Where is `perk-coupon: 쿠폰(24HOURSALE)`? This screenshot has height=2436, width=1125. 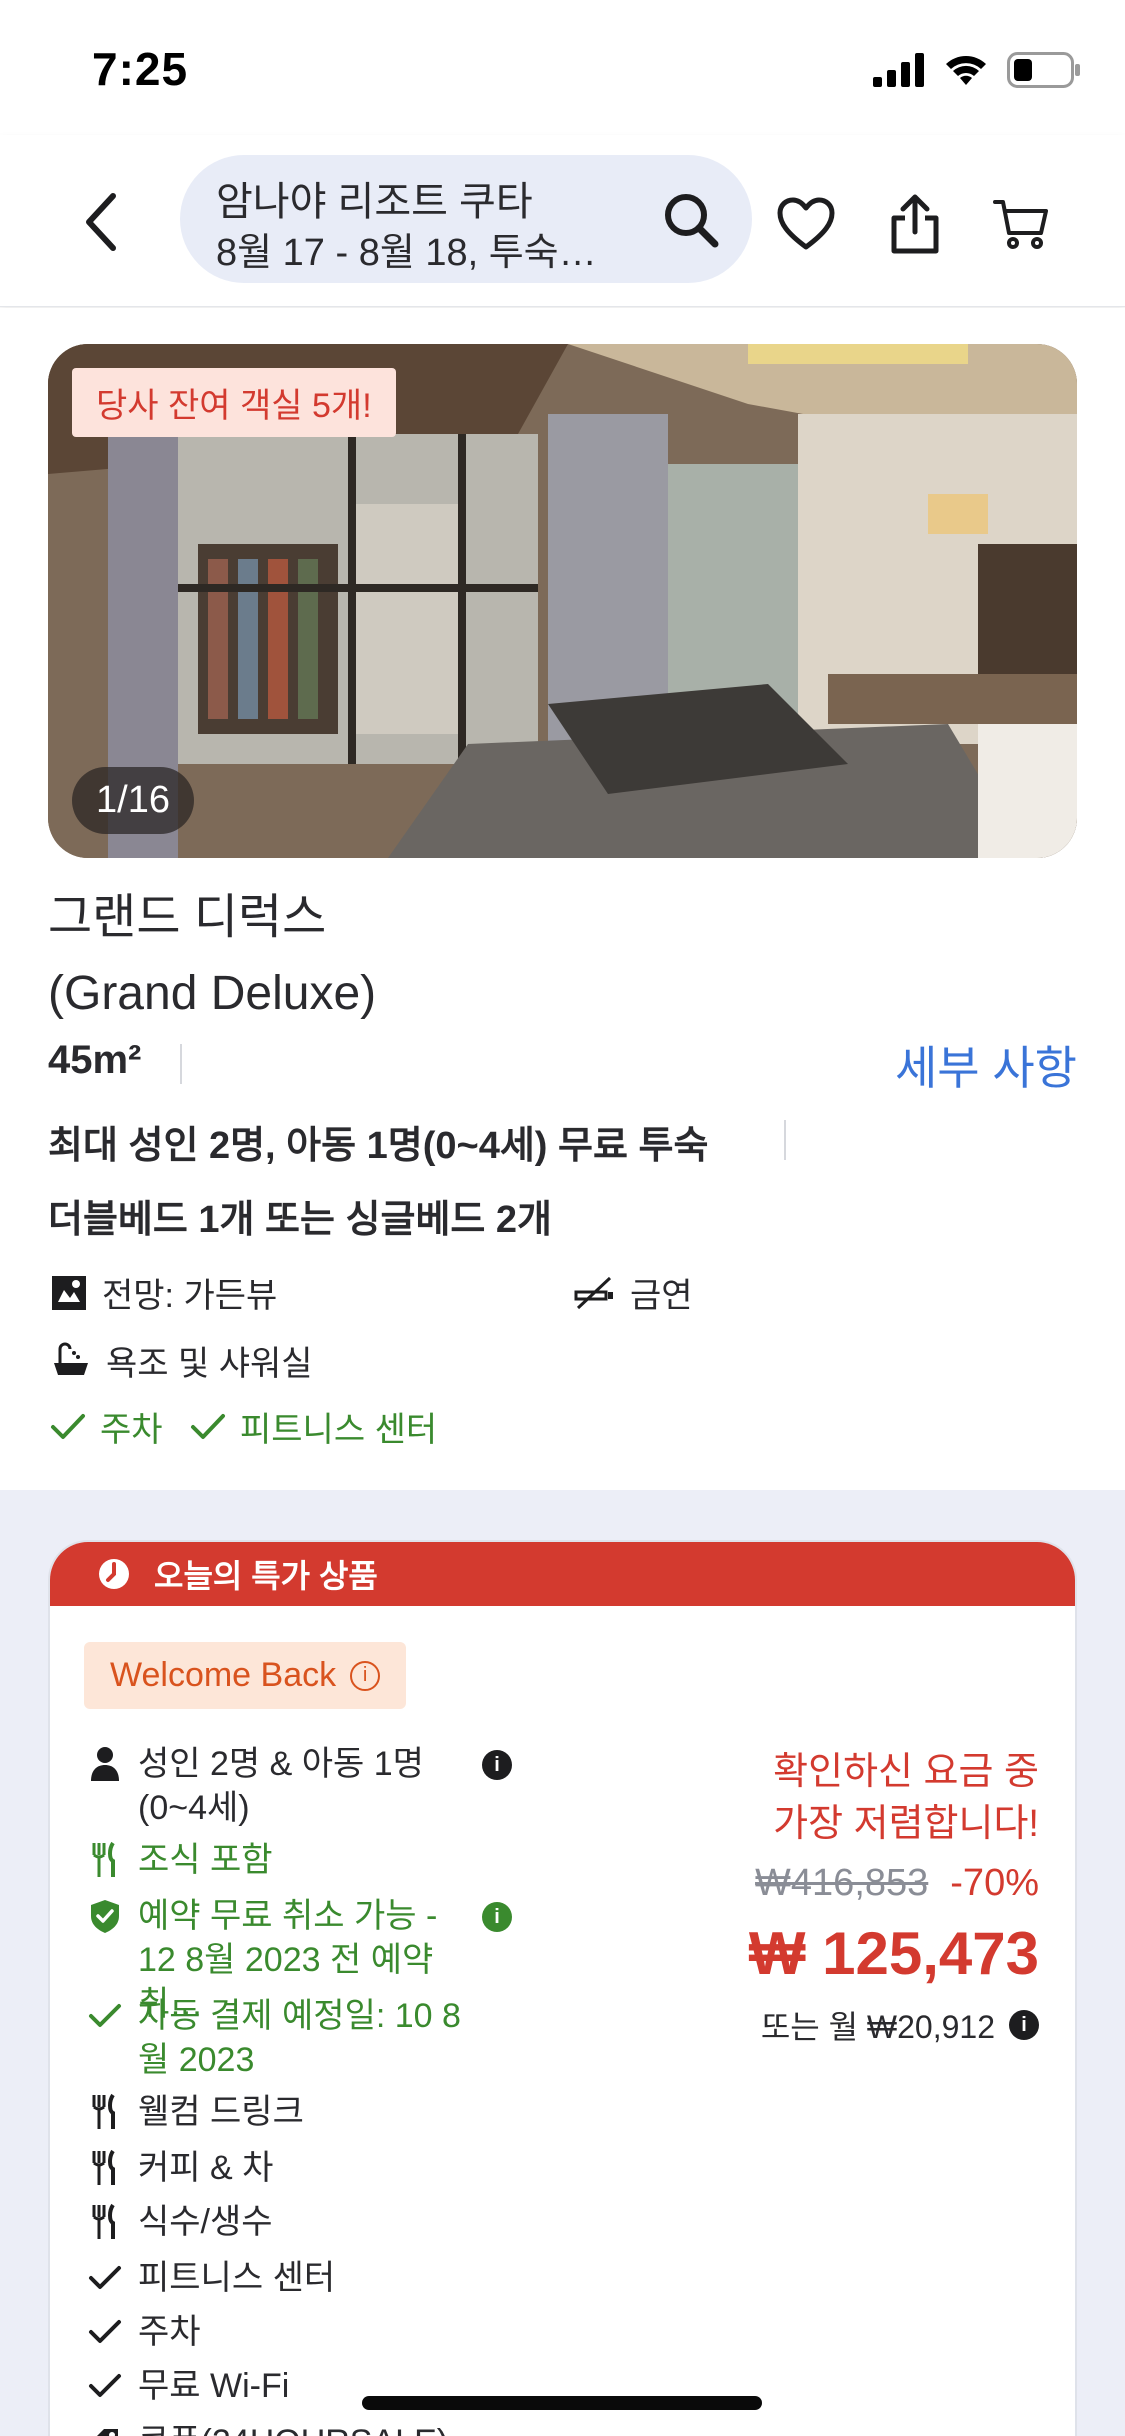 perk-coupon: 쿠폰(24HOURSALE) is located at coordinates (277, 2428).